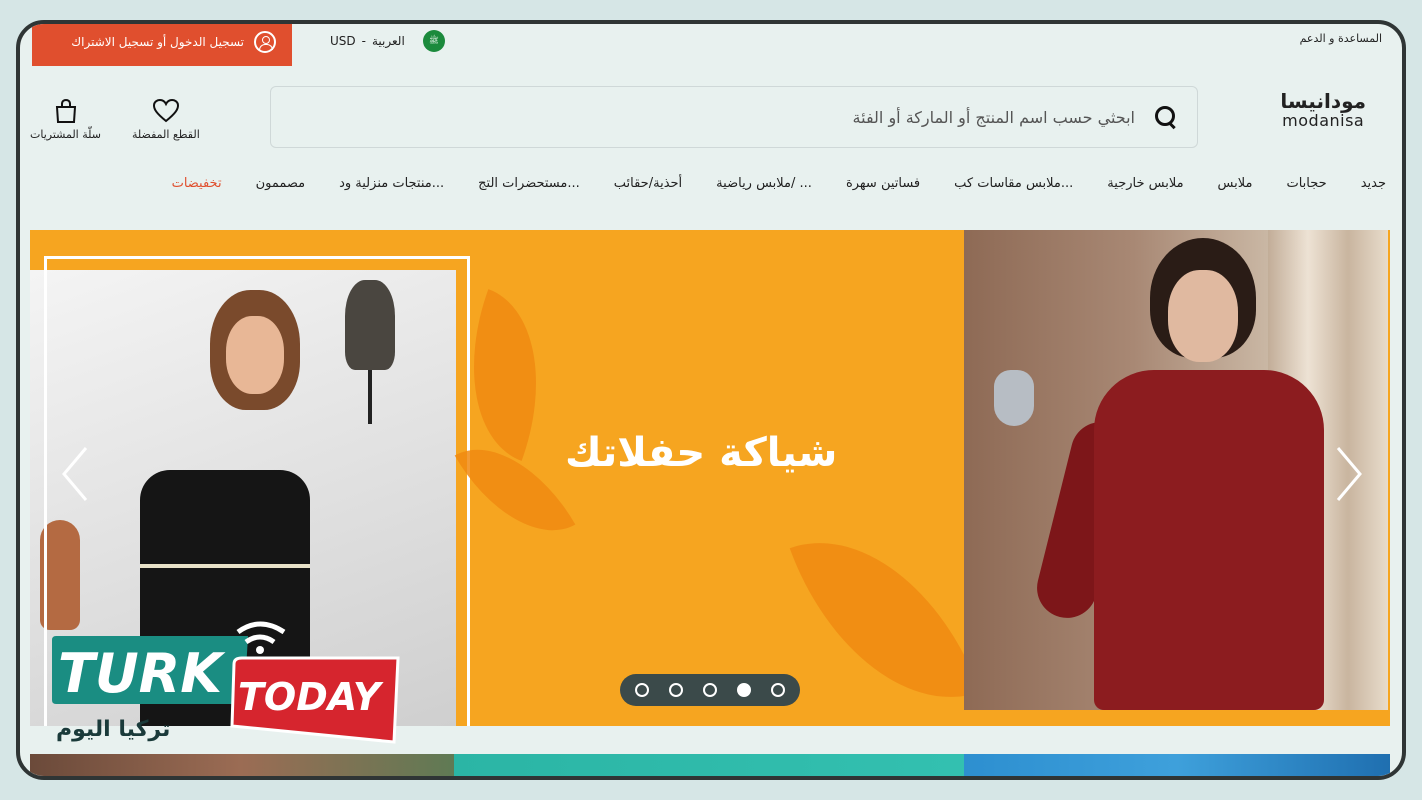 This screenshot has width=1422, height=800. Describe the element at coordinates (113, 729) in the screenshot. I see `watermark-arabic: تركيا اليوم` at that location.